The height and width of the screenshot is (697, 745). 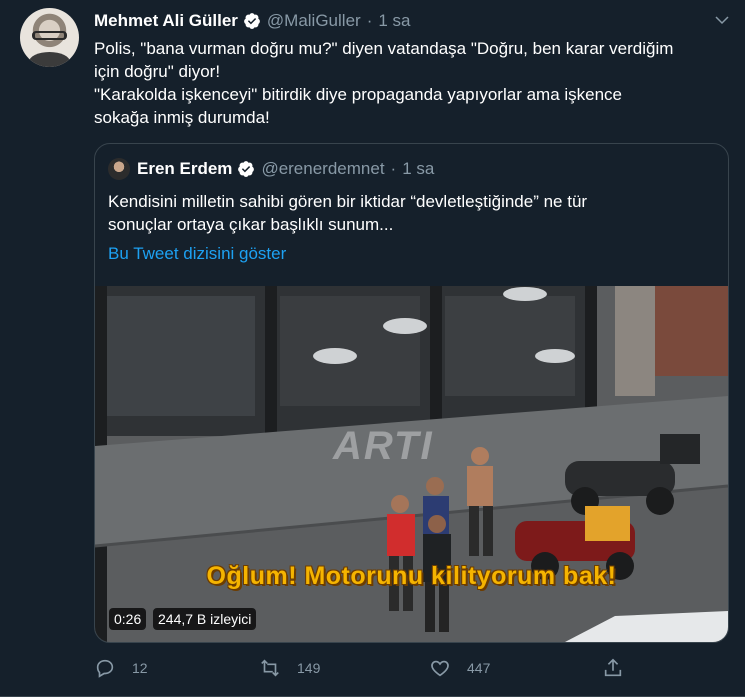 I want to click on reply-button: 12, so click(x=121, y=668).